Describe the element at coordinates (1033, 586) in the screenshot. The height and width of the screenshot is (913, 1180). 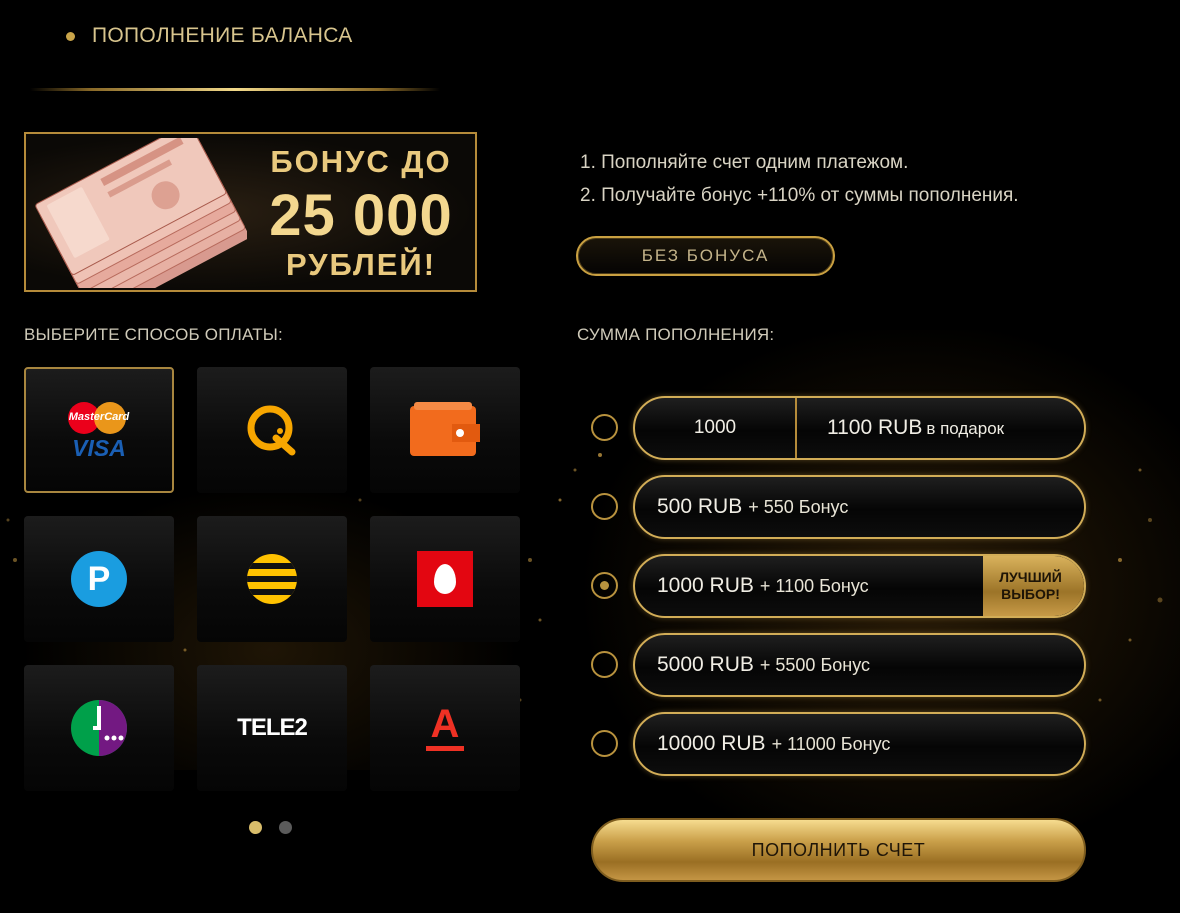
I see `best-choice-badge: ЛУЧШИЙ ВЫБОР!` at that location.